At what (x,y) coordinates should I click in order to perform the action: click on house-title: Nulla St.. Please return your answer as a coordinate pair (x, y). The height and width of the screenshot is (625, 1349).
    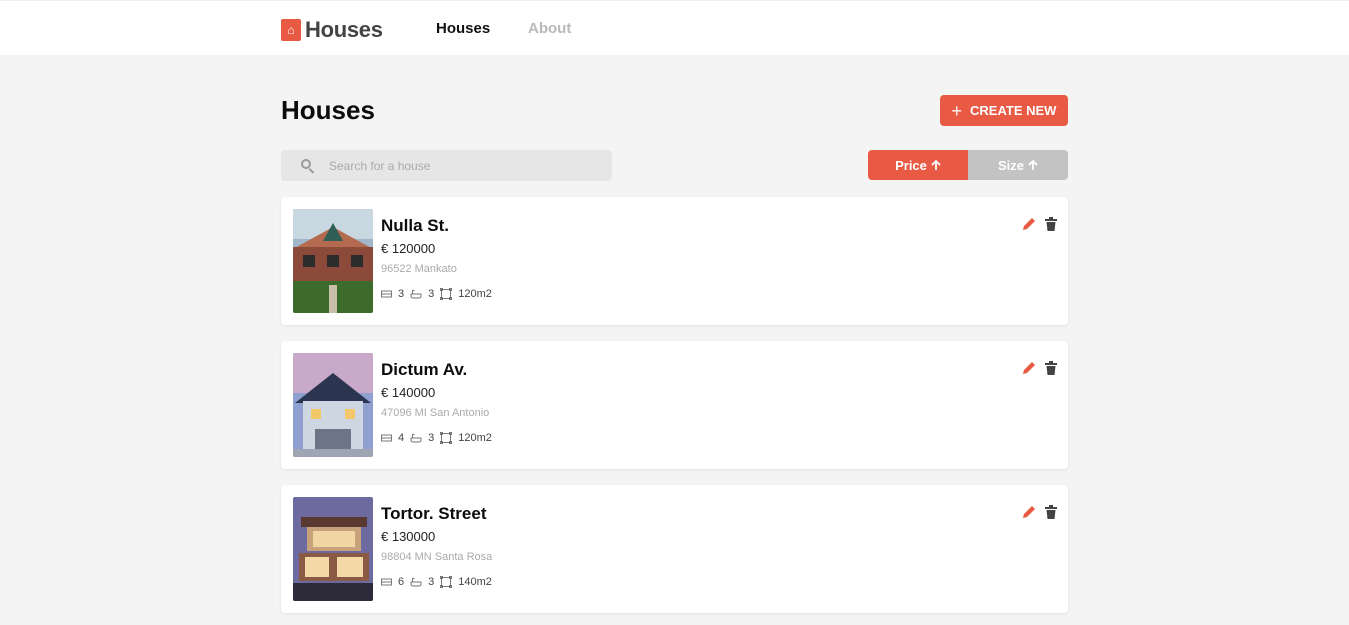
    Looking at the image, I should click on (415, 225).